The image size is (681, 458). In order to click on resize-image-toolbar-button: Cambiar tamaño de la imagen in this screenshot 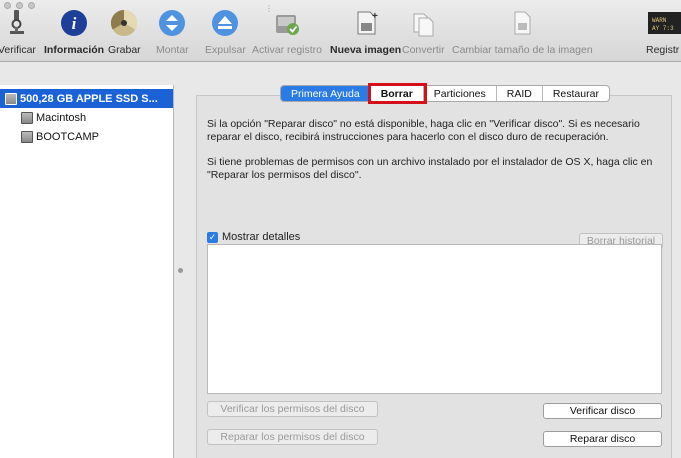, I will do `click(522, 33)`.